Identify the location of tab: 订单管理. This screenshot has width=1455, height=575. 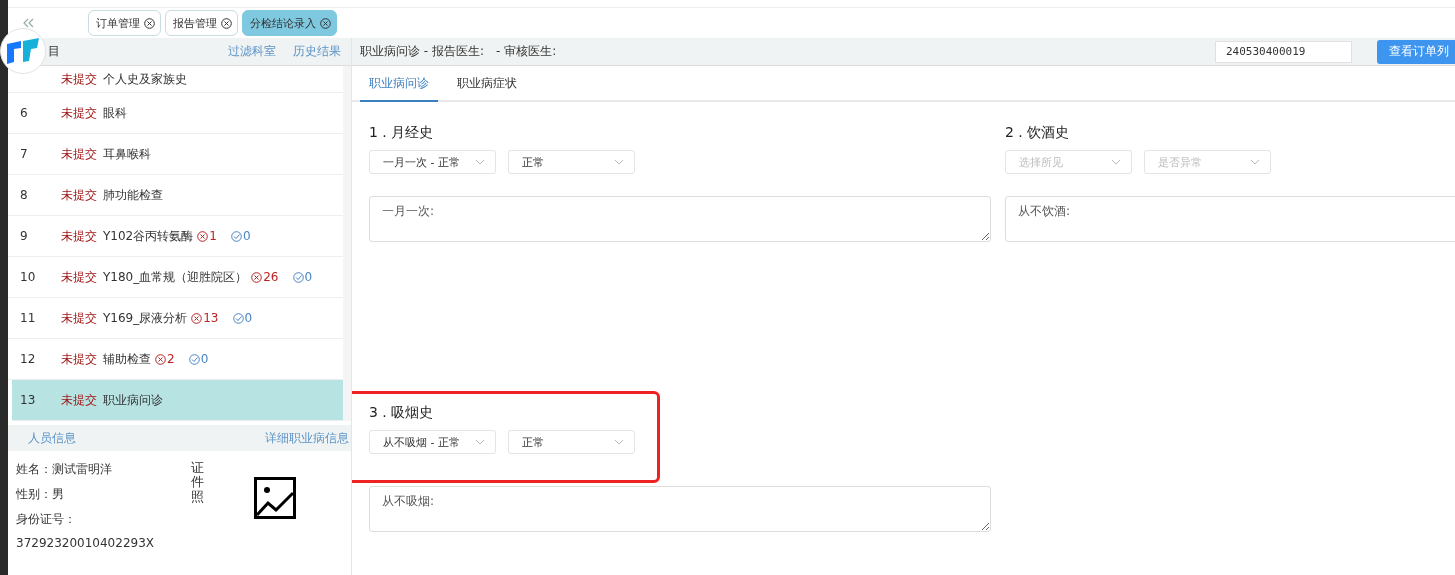
(124, 23).